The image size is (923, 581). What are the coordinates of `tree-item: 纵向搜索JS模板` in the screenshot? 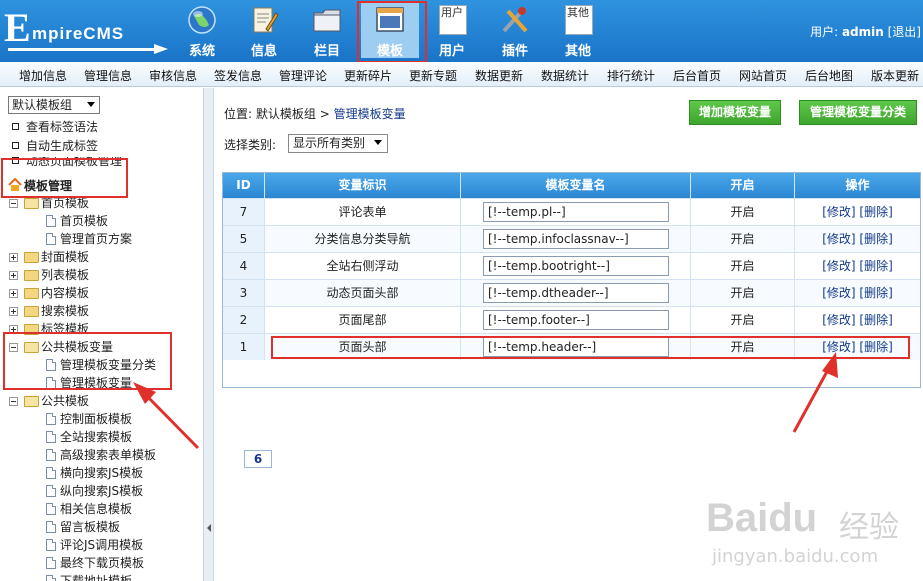 It's located at (100, 491).